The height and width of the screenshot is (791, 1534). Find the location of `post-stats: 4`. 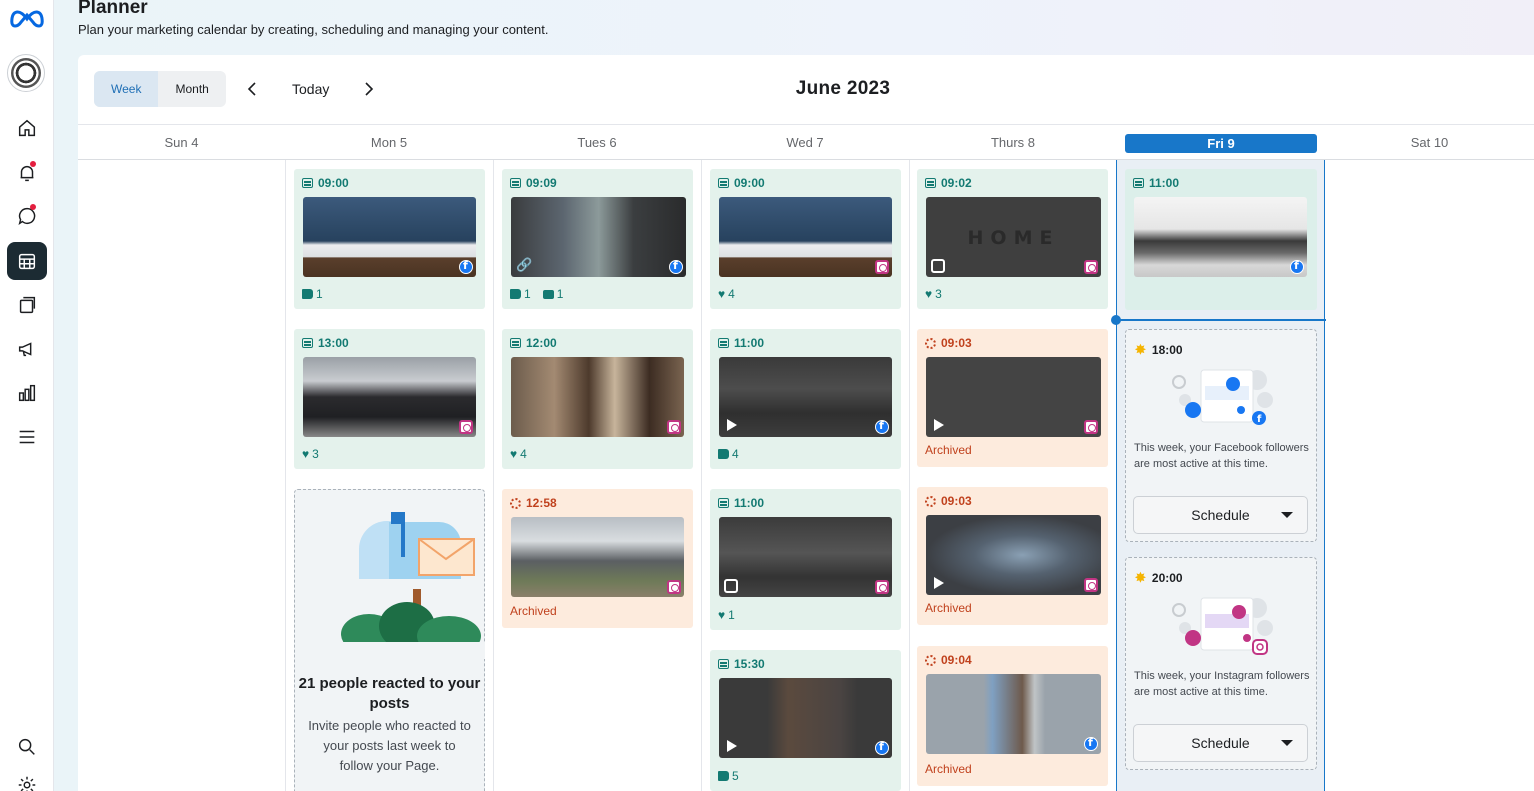

post-stats: 4 is located at coordinates (728, 454).